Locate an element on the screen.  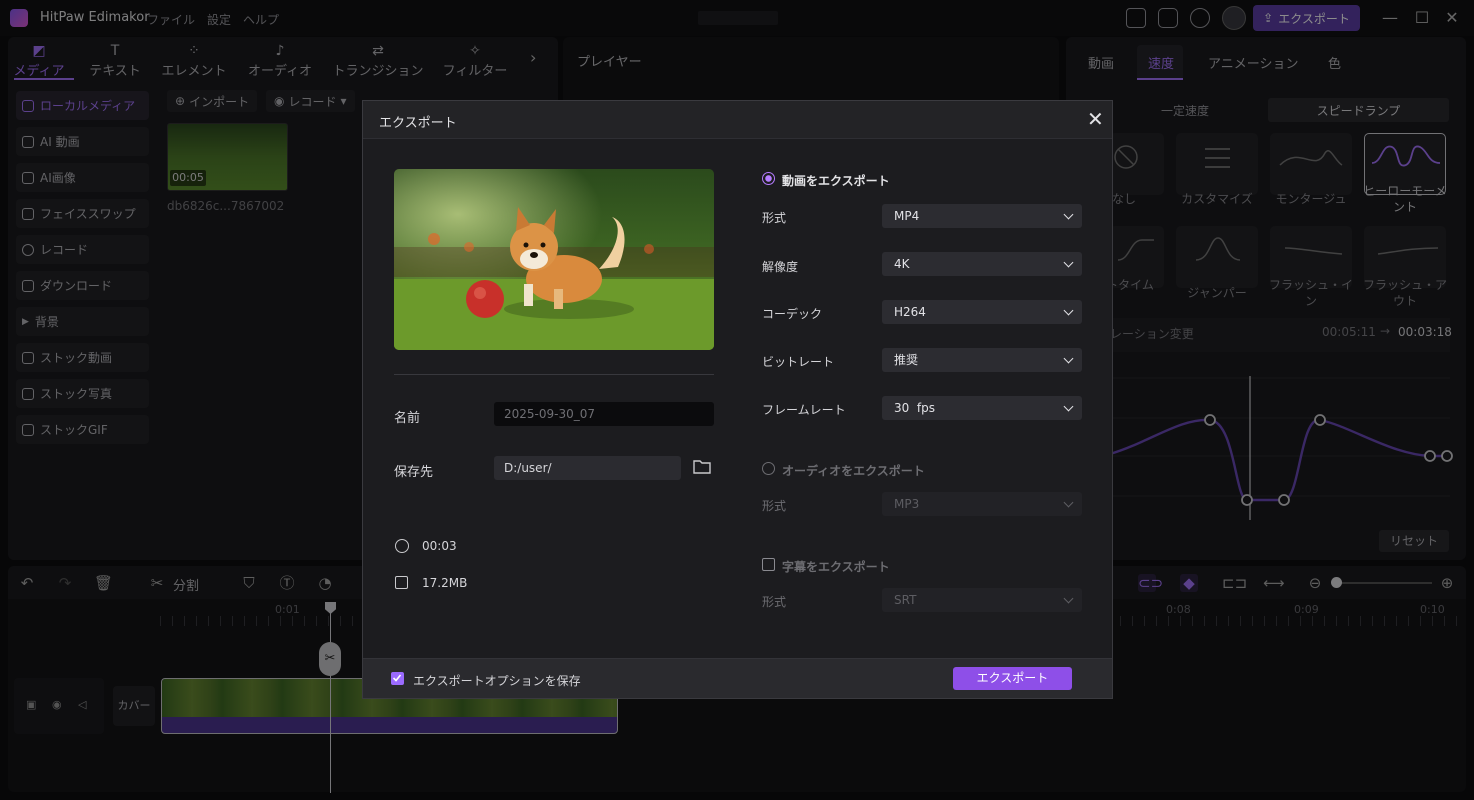
check-icon is located at coordinates (397, 678).